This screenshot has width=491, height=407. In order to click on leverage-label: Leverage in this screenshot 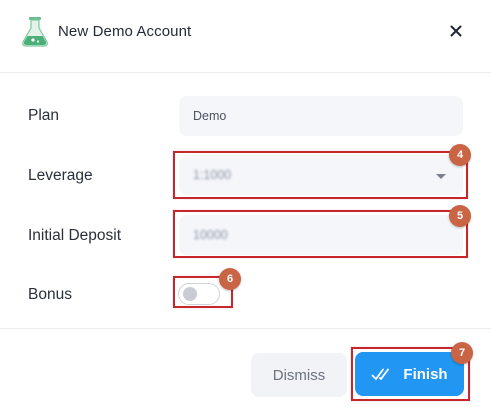, I will do `click(60, 175)`.